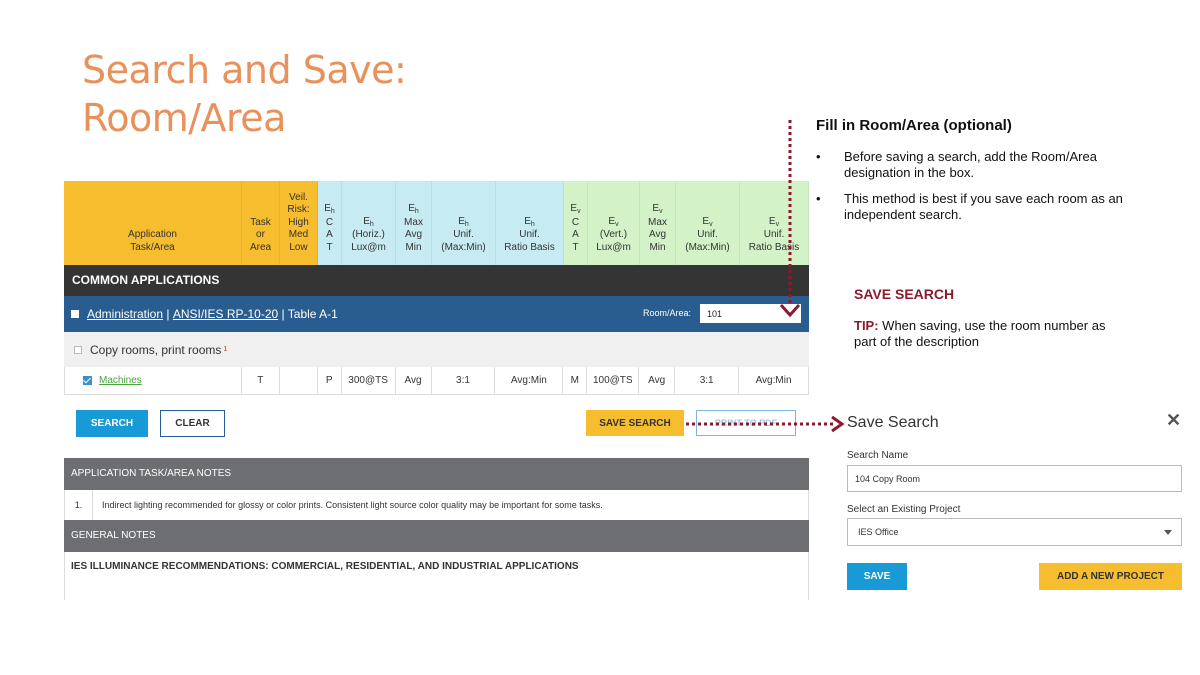 This screenshot has height=675, width=1200. I want to click on column-header: Veil. Risk: High Med Low, so click(299, 223).